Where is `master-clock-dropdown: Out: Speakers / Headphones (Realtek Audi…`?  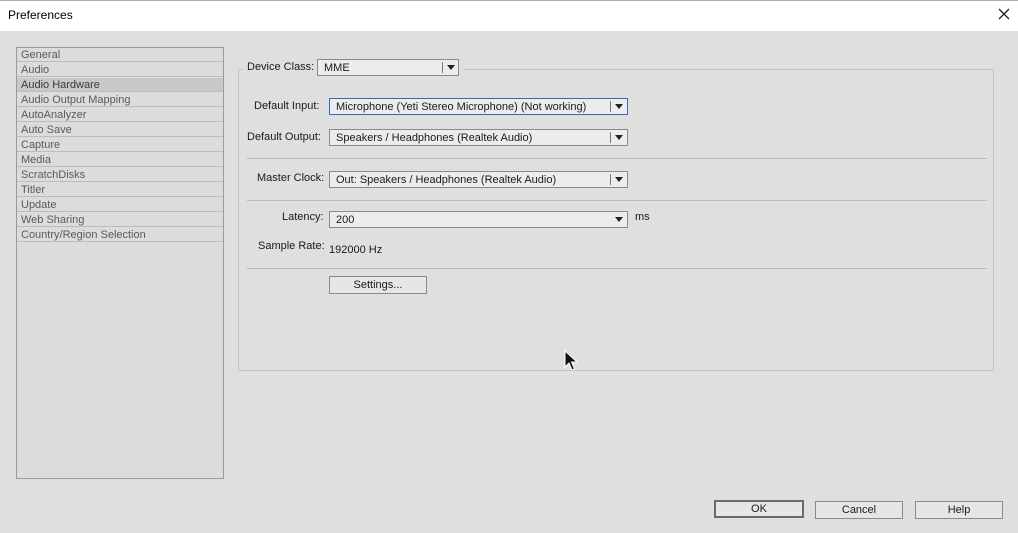
master-clock-dropdown: Out: Speakers / Headphones (Realtek Audi… is located at coordinates (478, 179).